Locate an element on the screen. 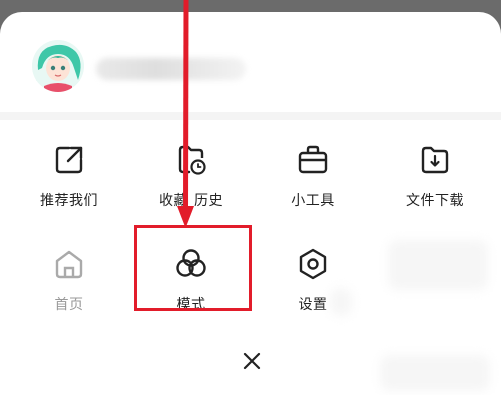 The height and width of the screenshot is (395, 501). close-icon is located at coordinates (252, 361).